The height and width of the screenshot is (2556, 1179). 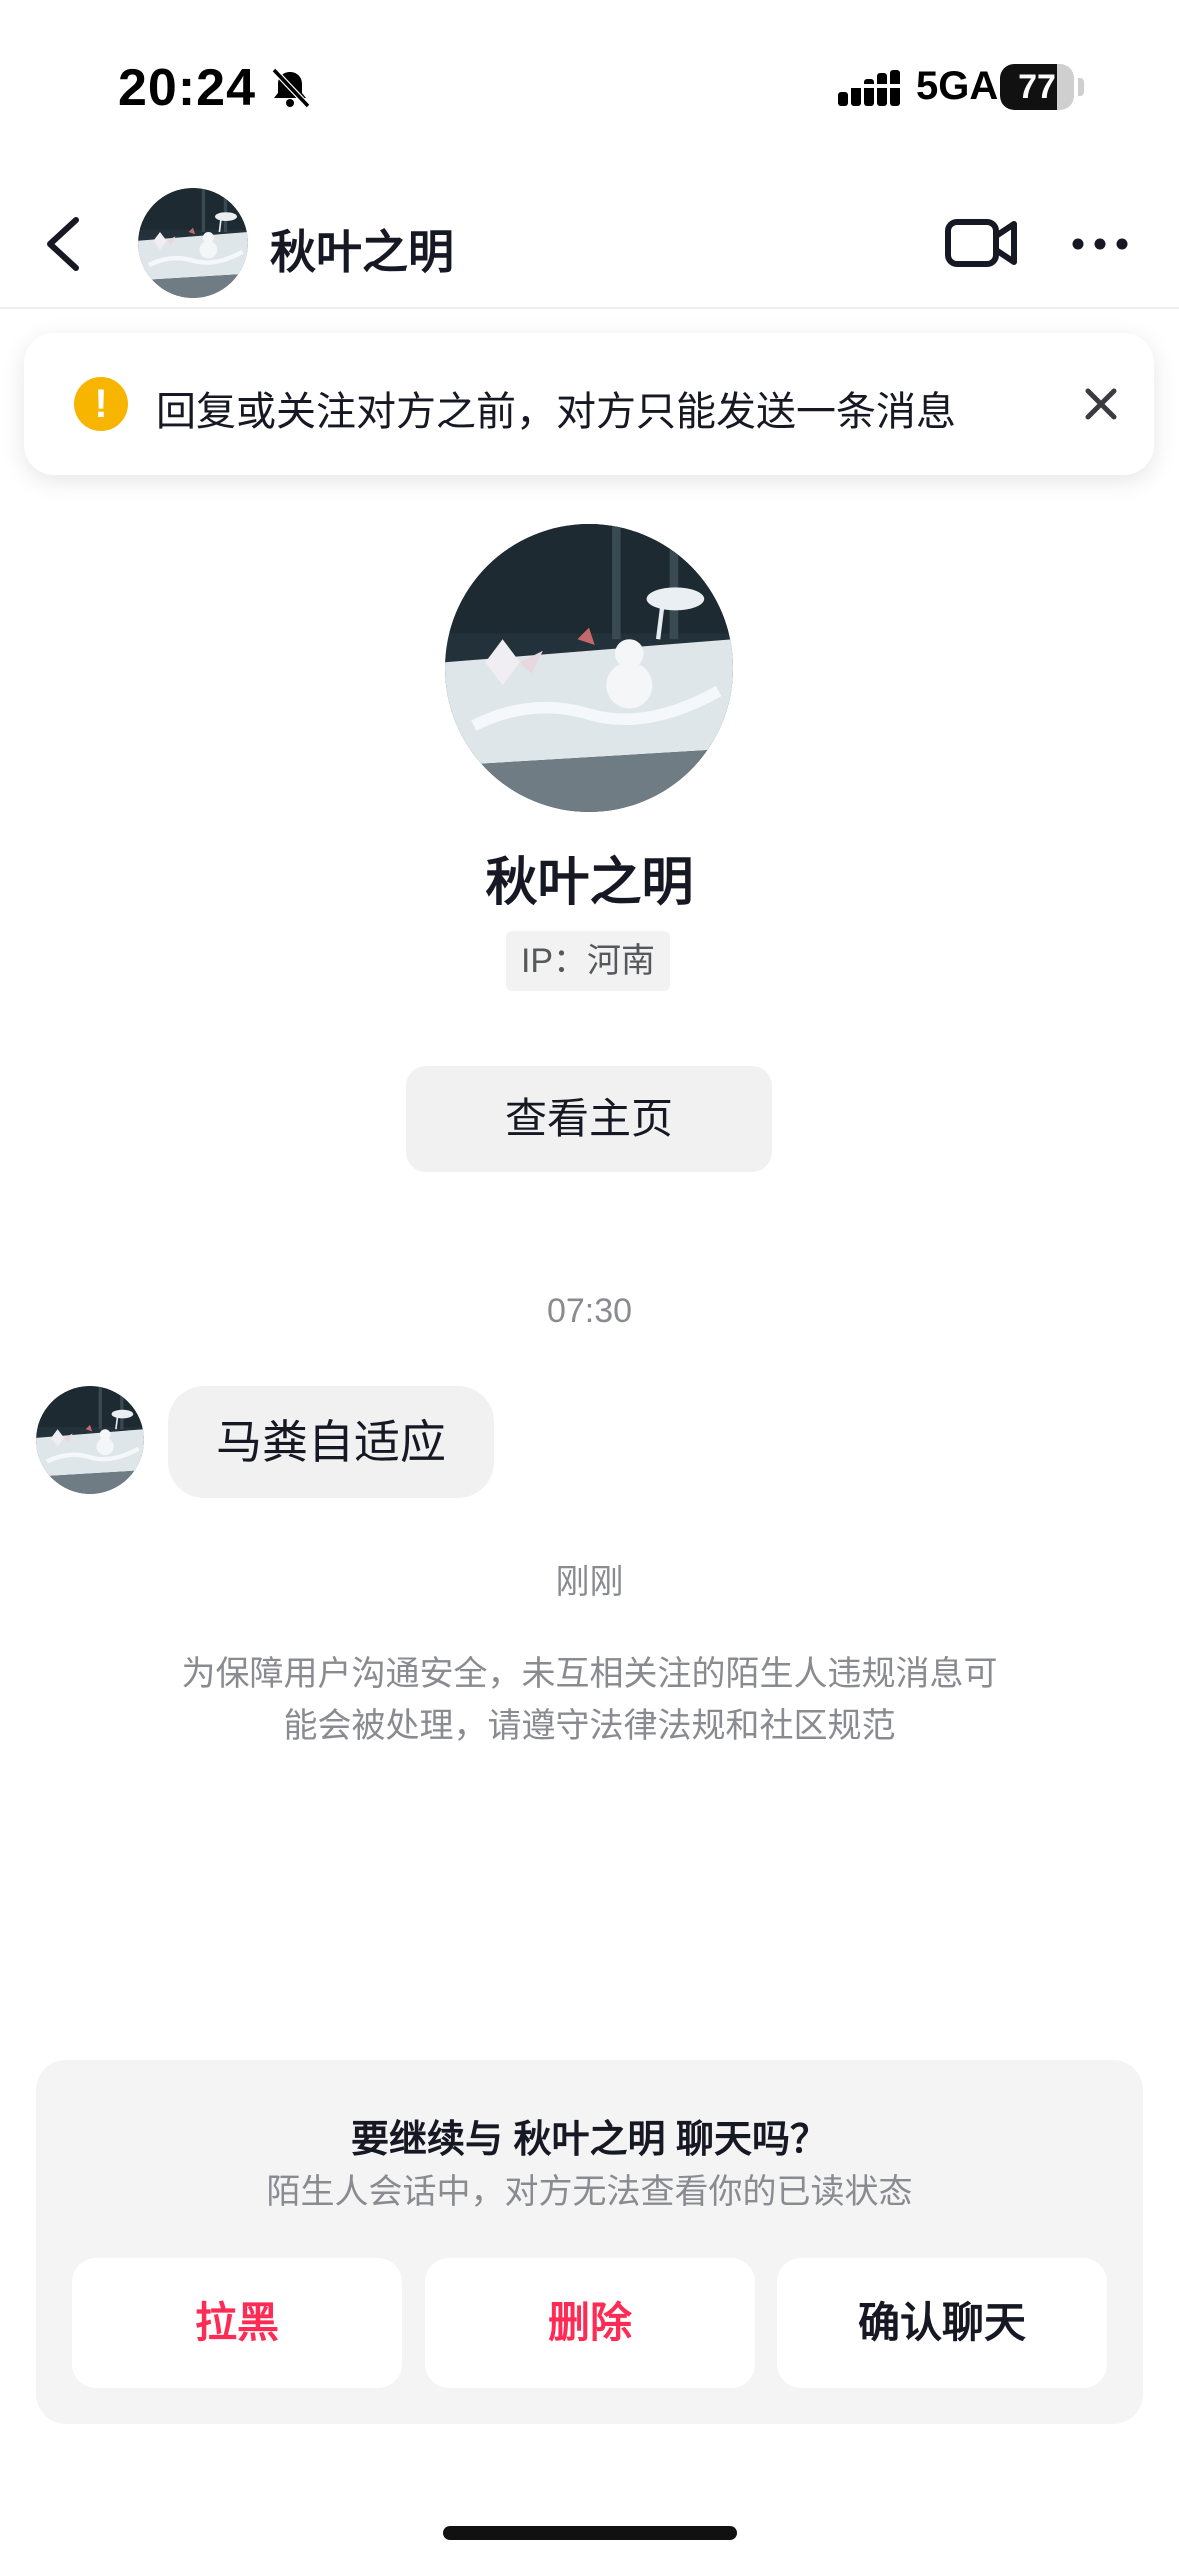 What do you see at coordinates (590, 2533) in the screenshot?
I see `home-indicator` at bounding box center [590, 2533].